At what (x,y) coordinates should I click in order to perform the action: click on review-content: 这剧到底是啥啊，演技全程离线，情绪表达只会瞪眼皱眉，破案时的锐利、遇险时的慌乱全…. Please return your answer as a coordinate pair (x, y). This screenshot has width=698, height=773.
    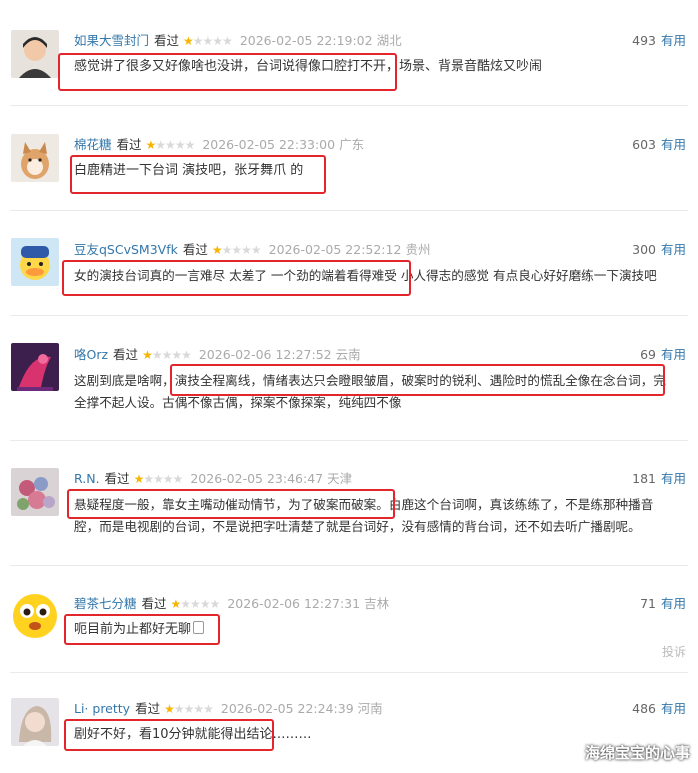
    Looking at the image, I should click on (380, 392).